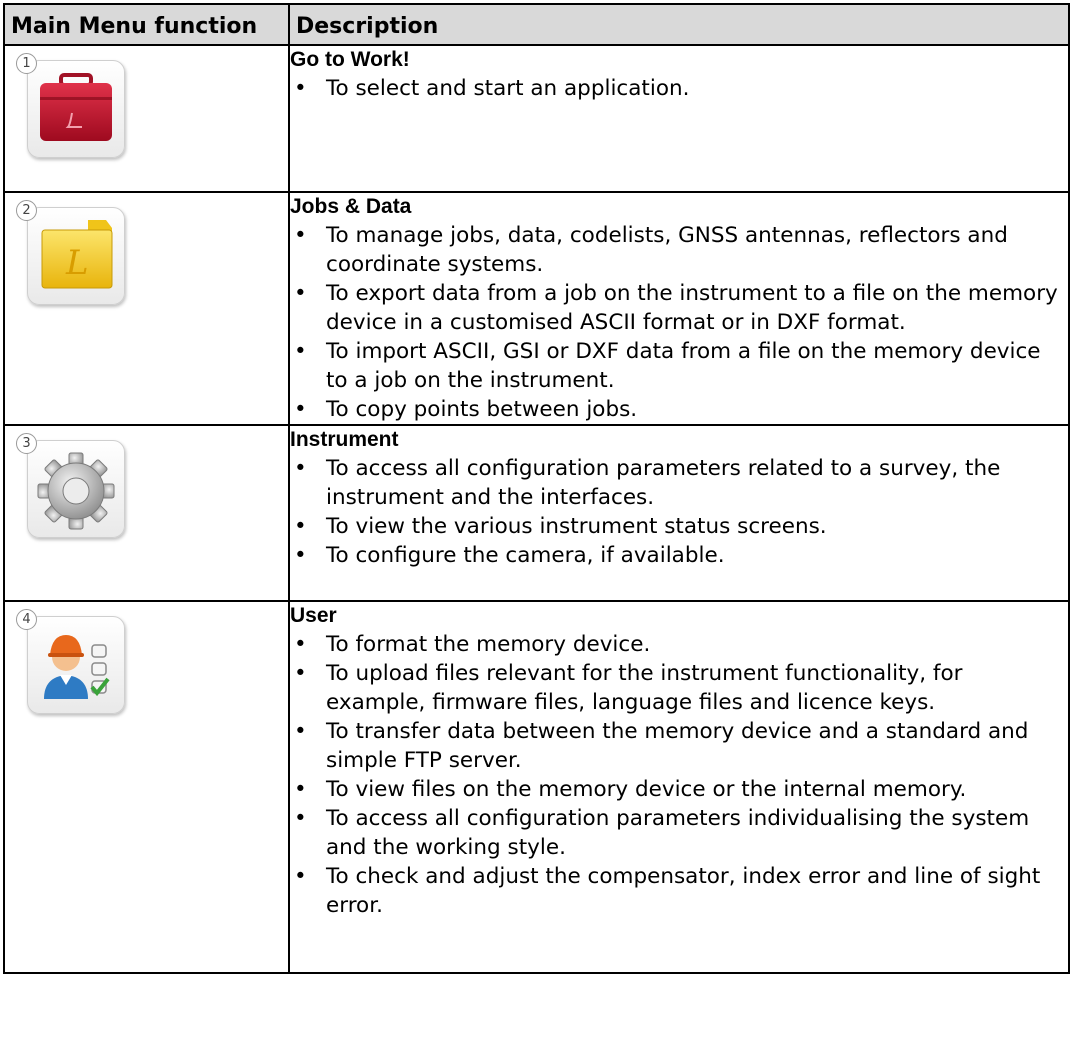 This screenshot has width=1074, height=1040. Describe the element at coordinates (77, 263) in the screenshot. I see `svg-text: L` at that location.